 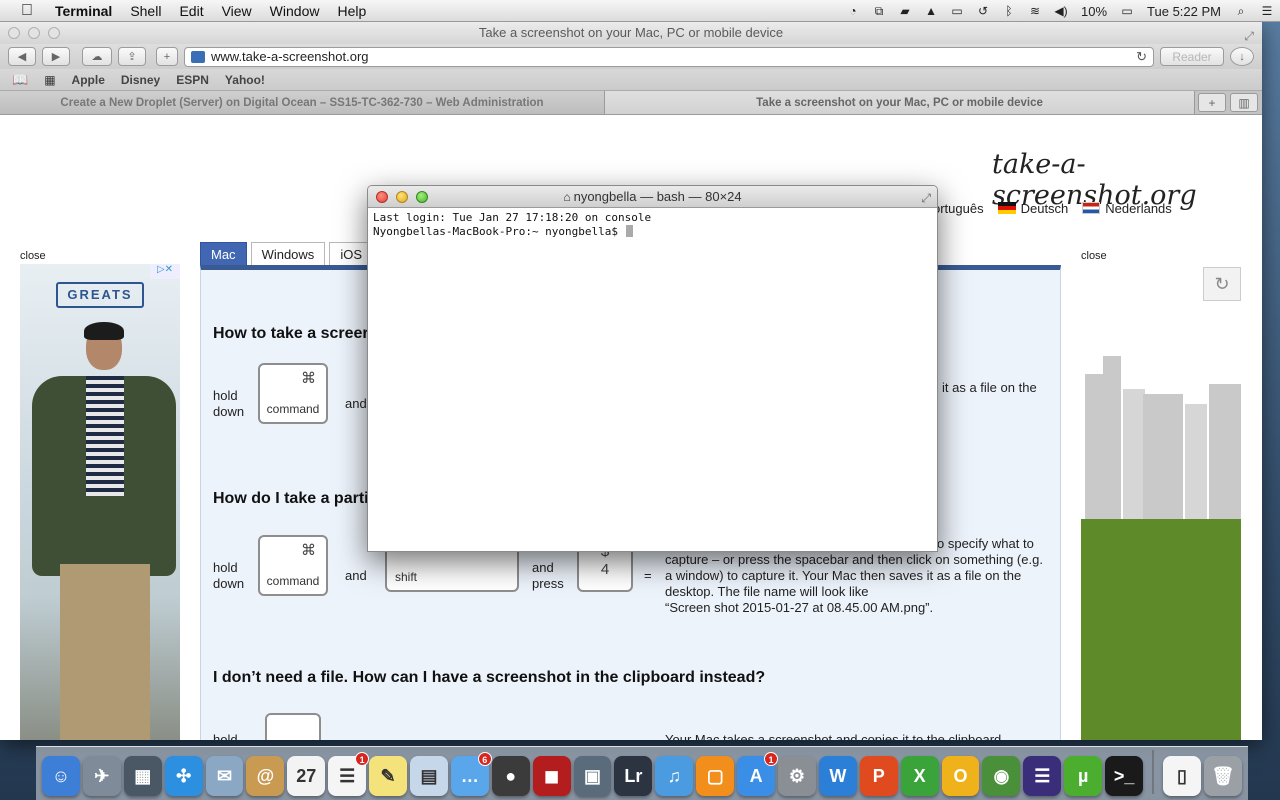 What do you see at coordinates (56, 56) in the screenshot?
I see `forward-button: ▶` at bounding box center [56, 56].